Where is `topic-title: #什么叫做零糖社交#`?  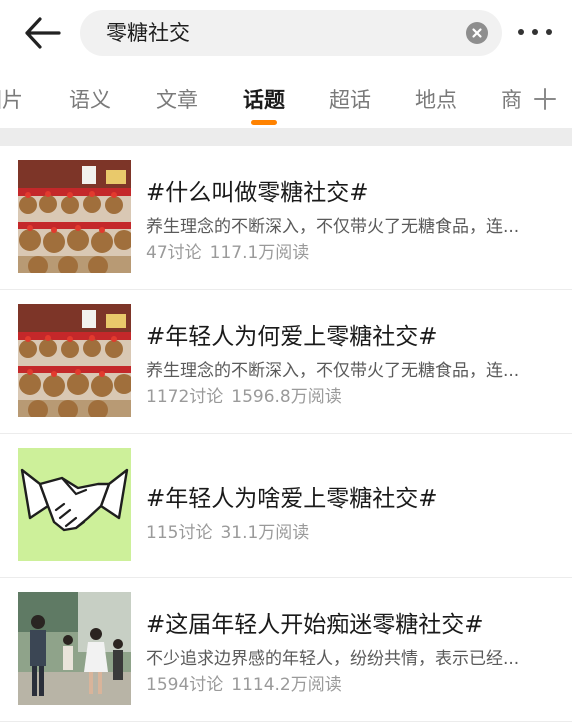 topic-title: #什么叫做零糖社交# is located at coordinates (257, 193).